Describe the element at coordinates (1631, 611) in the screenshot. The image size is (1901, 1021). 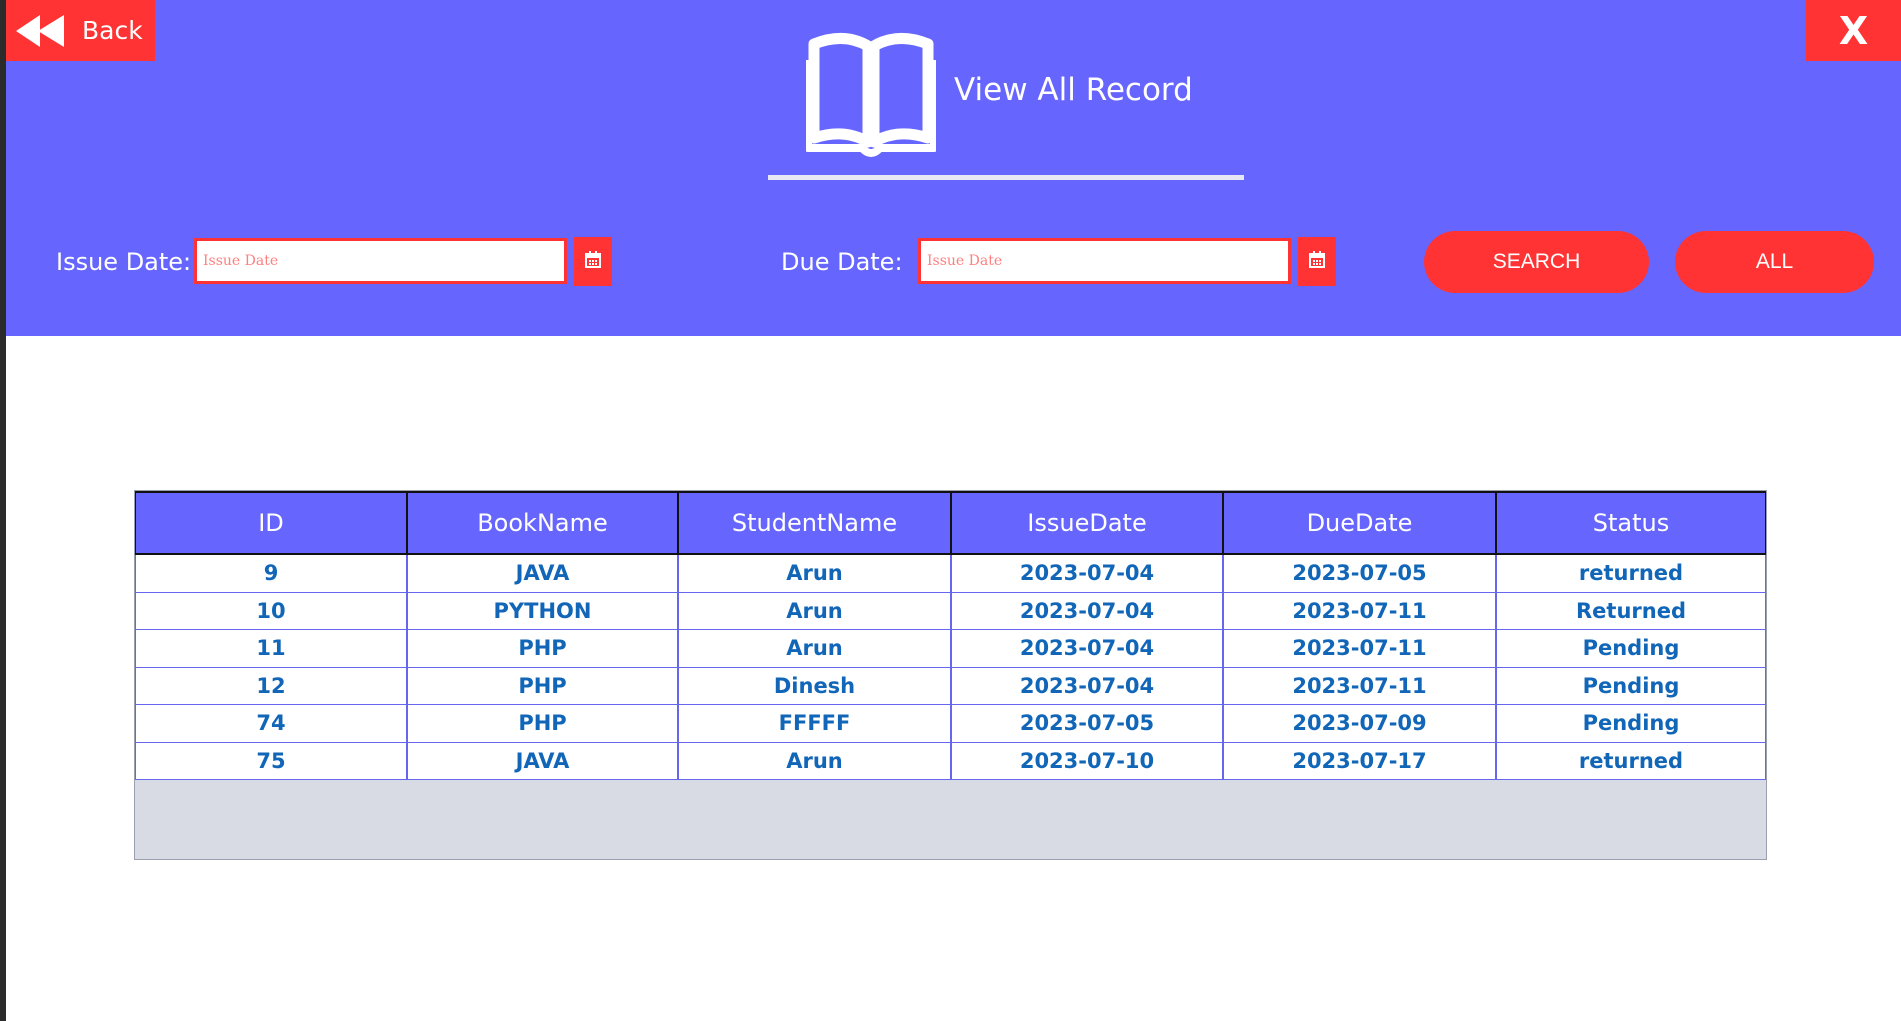
I see `cell-status: Returned` at that location.